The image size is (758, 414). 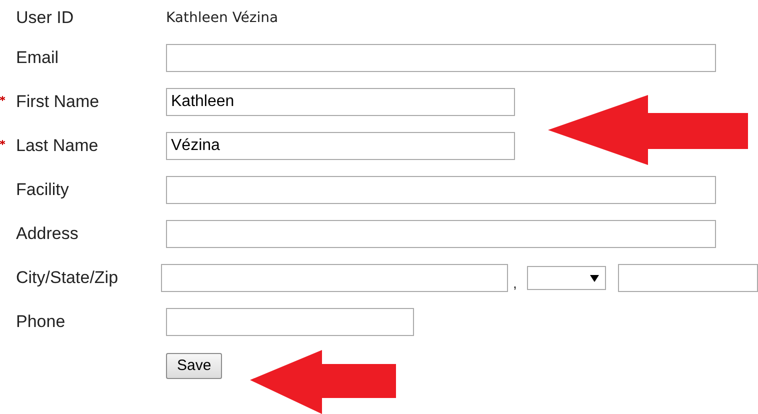 What do you see at coordinates (57, 146) in the screenshot?
I see `field-label: Last Name` at bounding box center [57, 146].